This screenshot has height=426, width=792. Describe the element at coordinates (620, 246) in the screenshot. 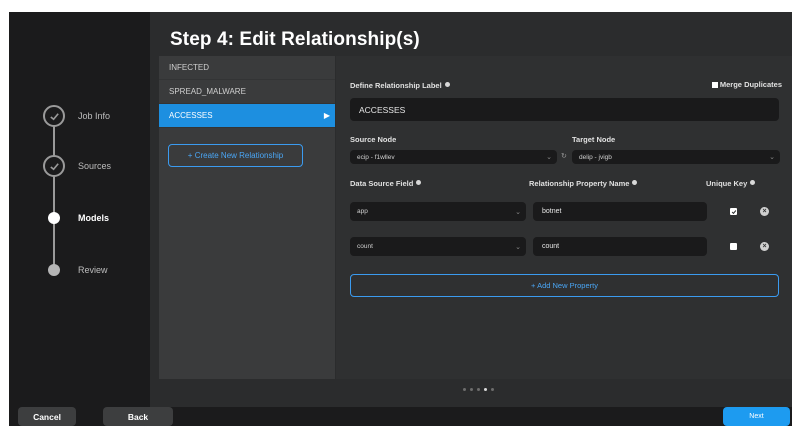

I see `property-name-input: count` at that location.